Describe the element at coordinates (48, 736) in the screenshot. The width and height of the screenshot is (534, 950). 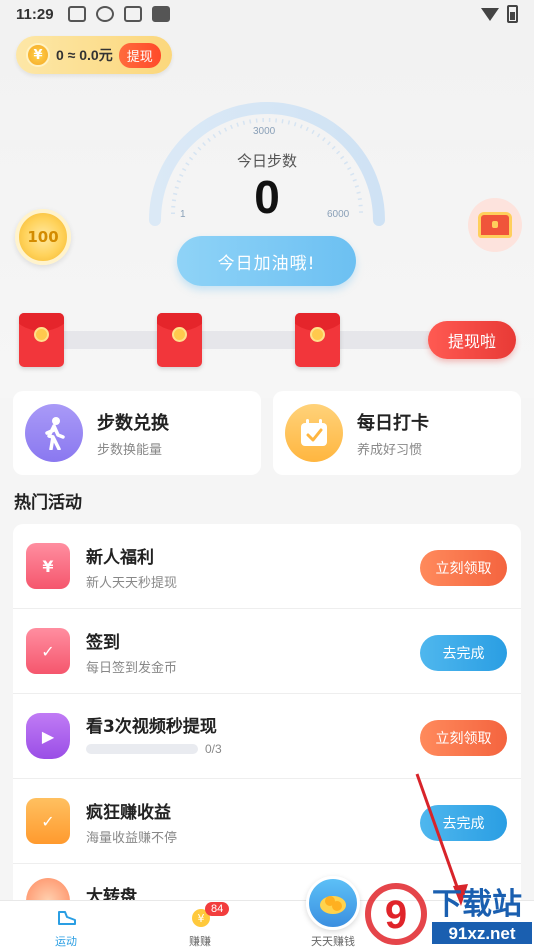
I see `video-play-bag-icon: ▶` at that location.